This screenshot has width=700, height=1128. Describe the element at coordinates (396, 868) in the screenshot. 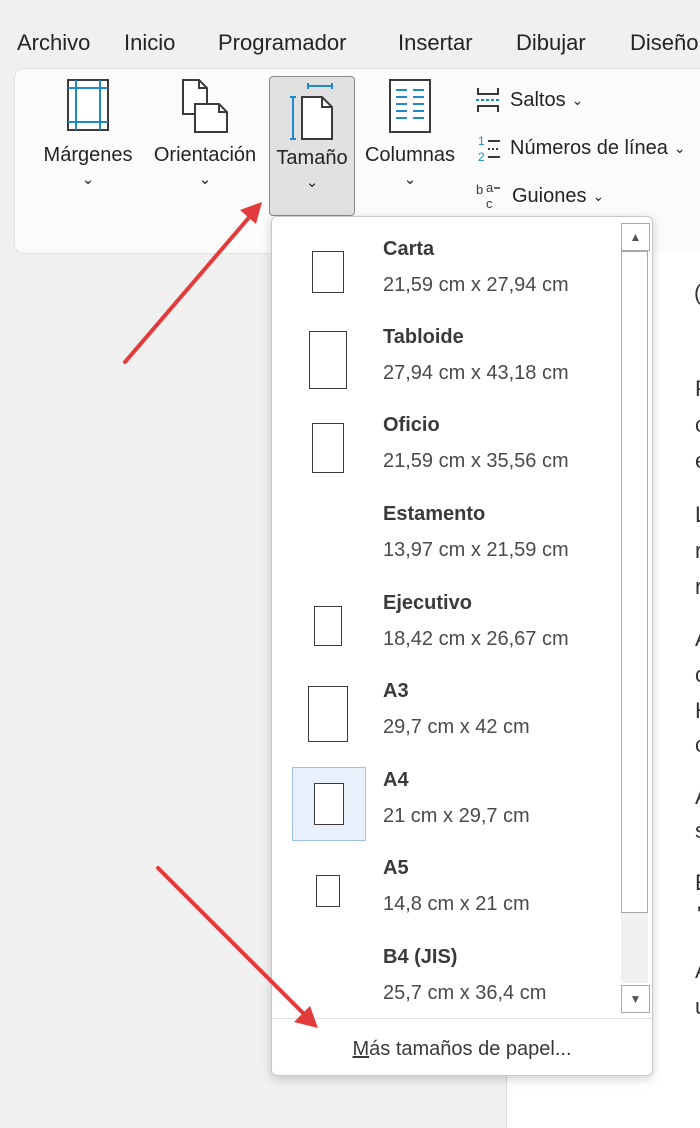

I see `size-name: A5` at that location.